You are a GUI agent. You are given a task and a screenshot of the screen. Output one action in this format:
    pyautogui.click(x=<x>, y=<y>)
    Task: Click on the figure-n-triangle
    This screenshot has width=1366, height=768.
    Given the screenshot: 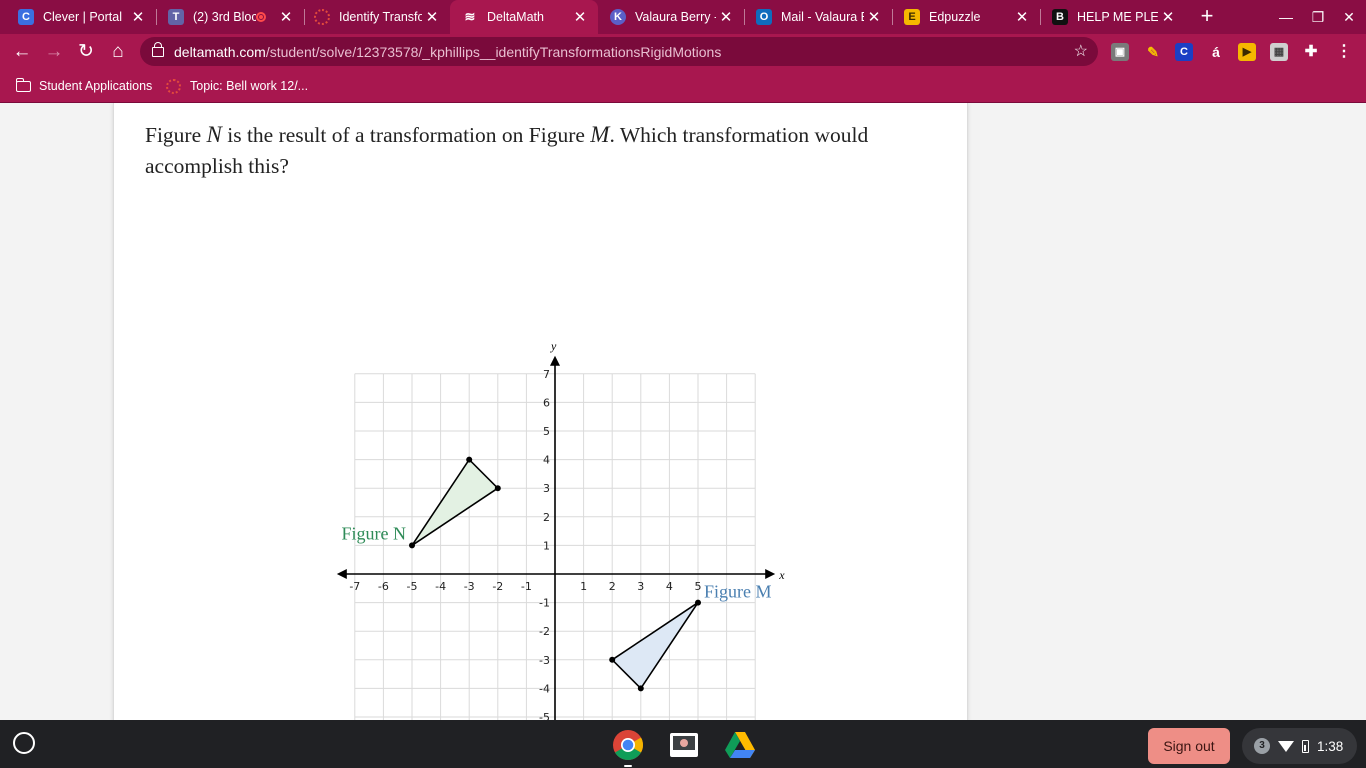 What is the action you would take?
    pyautogui.click(x=455, y=502)
    